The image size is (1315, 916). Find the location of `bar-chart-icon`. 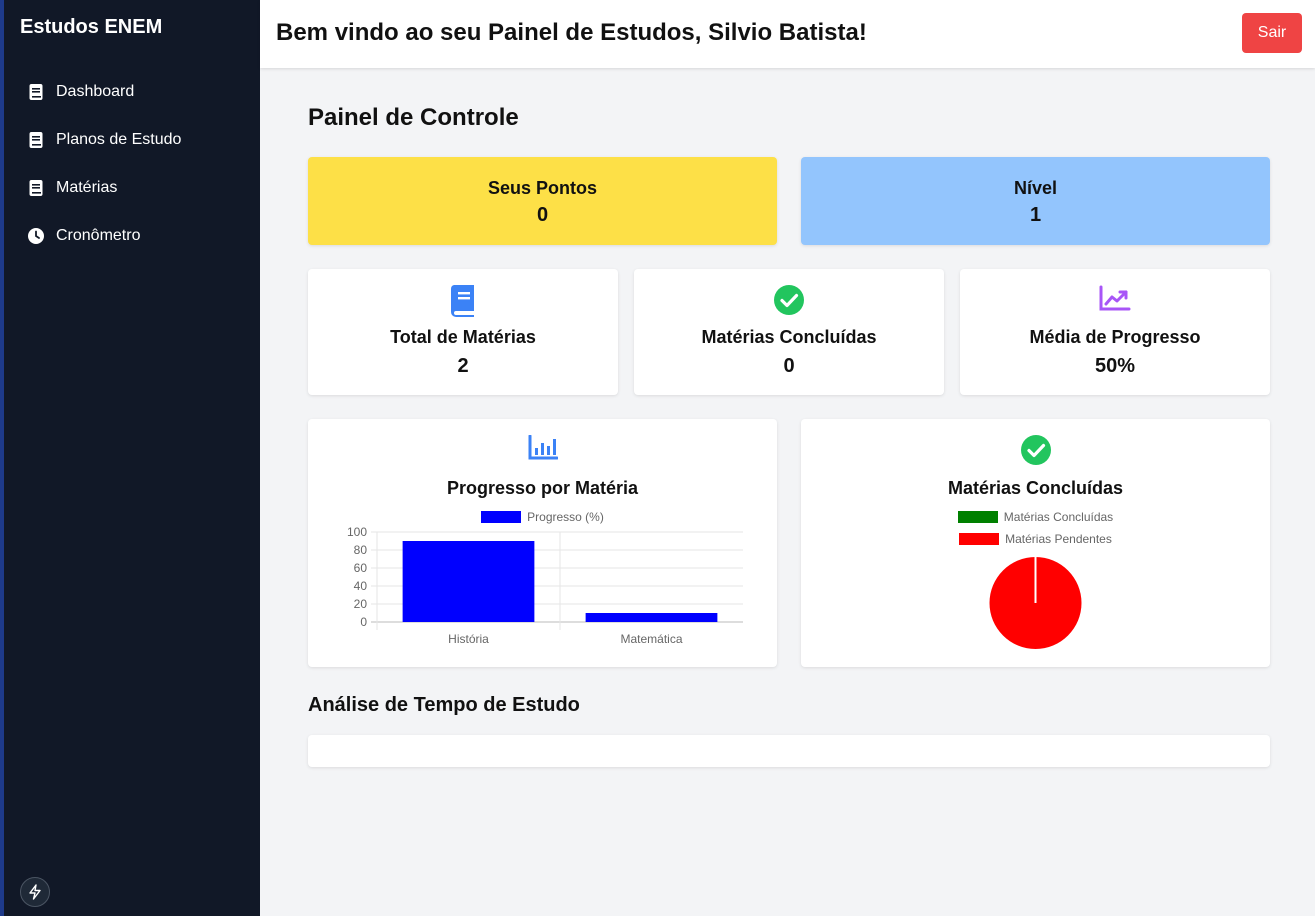

bar-chart-icon is located at coordinates (543, 449).